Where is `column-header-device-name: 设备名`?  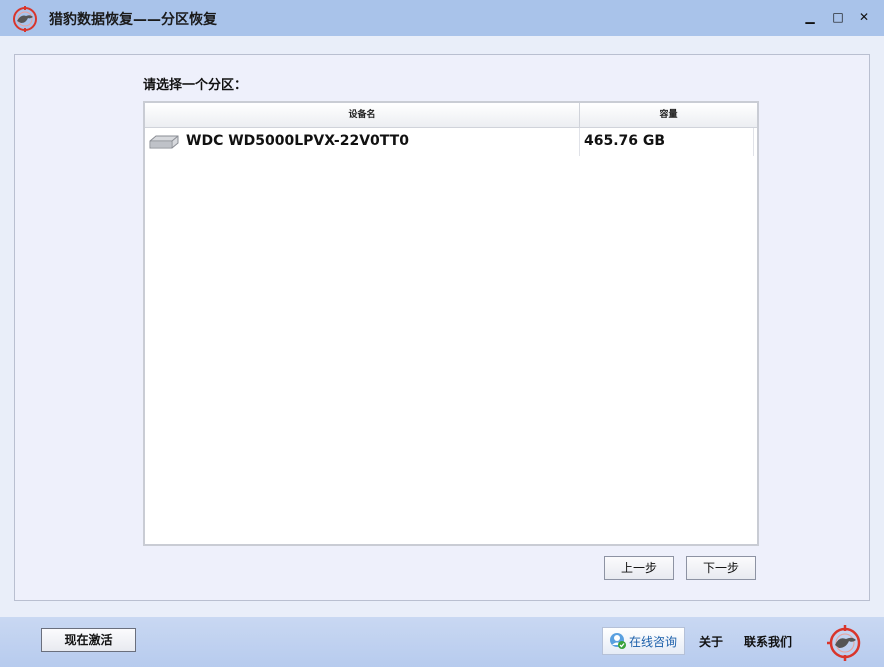 column-header-device-name: 设备名 is located at coordinates (362, 115).